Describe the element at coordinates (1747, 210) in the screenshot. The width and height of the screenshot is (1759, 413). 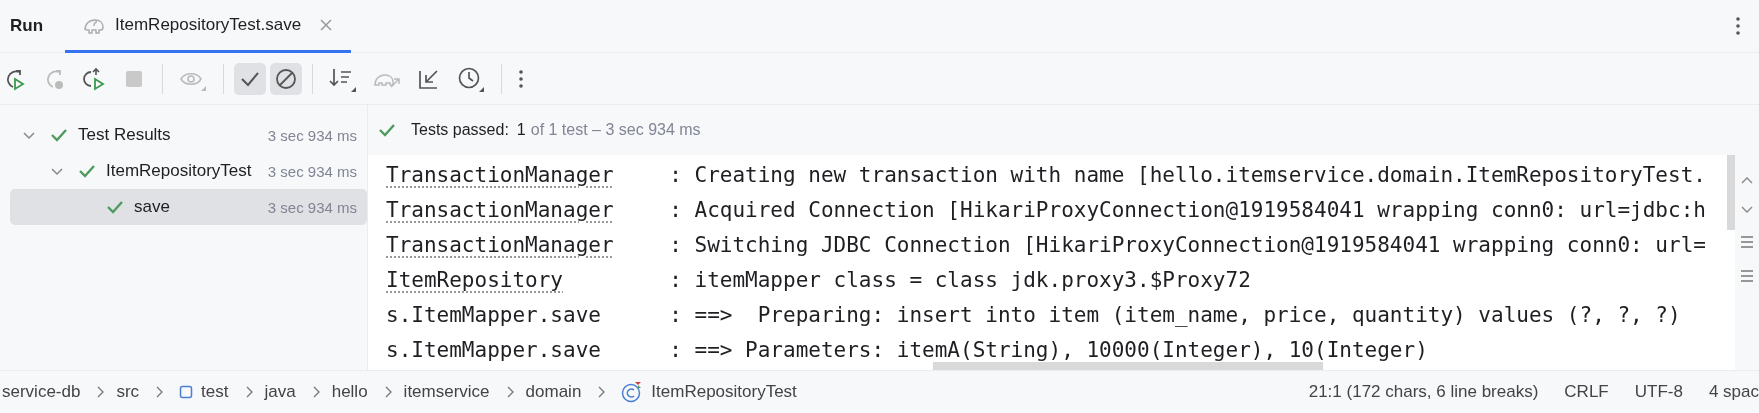
I see `scroll-down-icon` at that location.